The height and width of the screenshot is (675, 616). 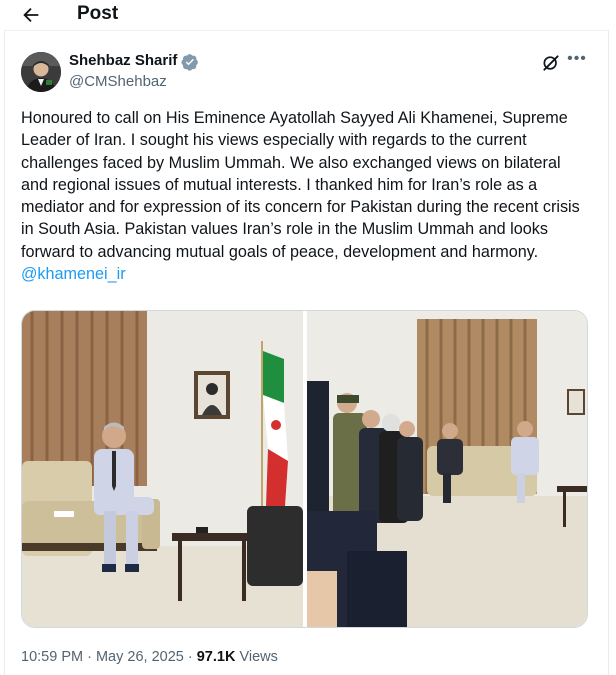 I want to click on views-count: 97.1K, so click(x=216, y=657).